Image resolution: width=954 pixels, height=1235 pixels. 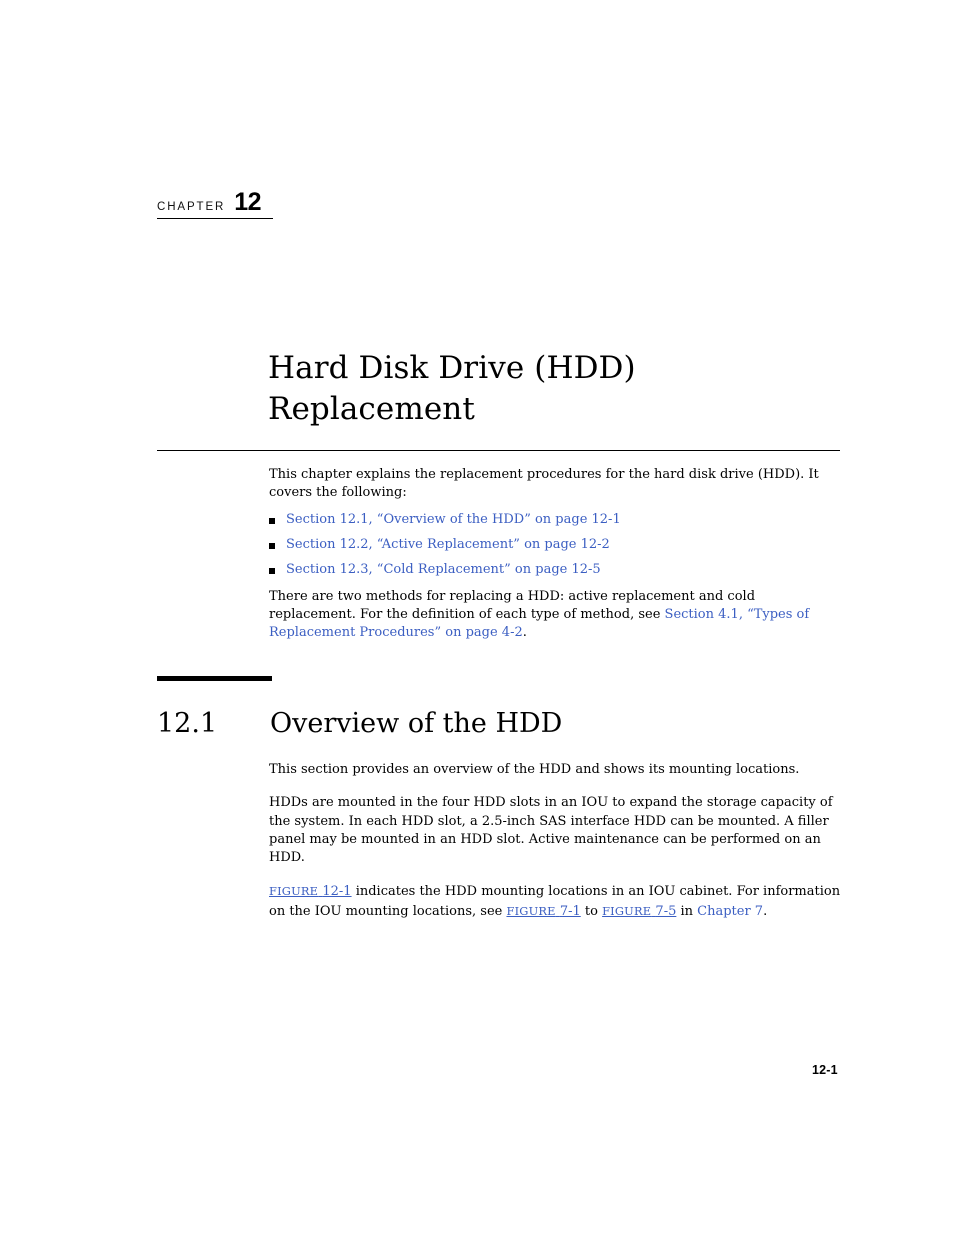 What do you see at coordinates (825, 1070) in the screenshot?
I see `footer-page-number: 12-1` at bounding box center [825, 1070].